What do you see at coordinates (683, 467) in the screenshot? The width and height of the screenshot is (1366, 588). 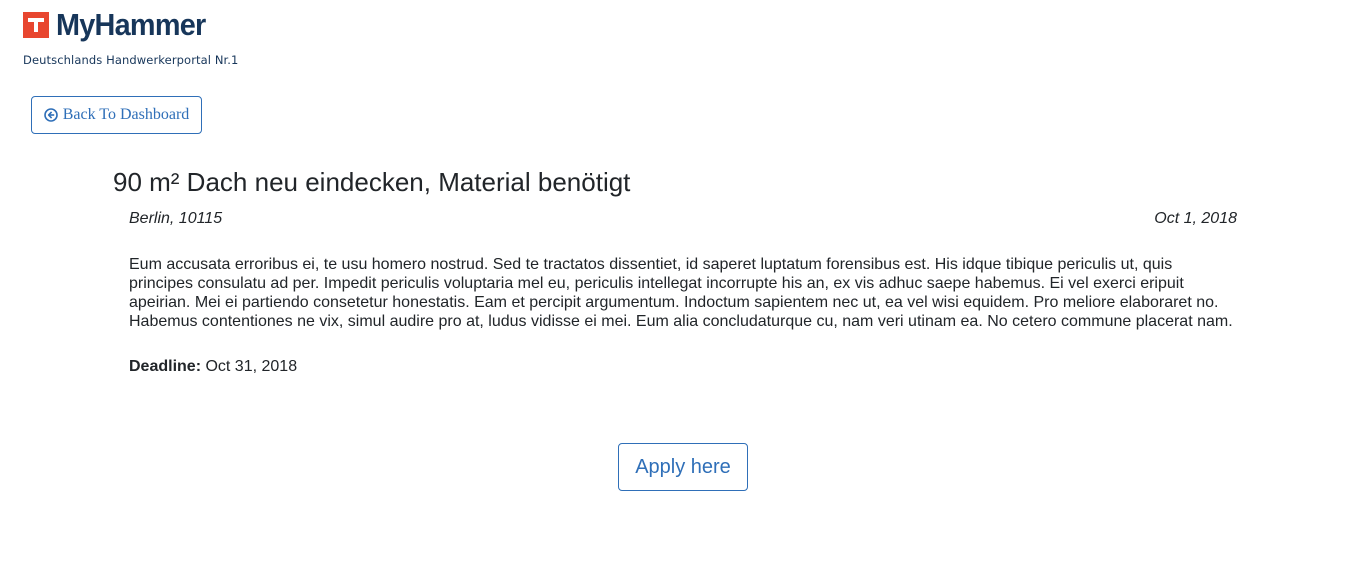 I see `apply-here-button: Apply here` at bounding box center [683, 467].